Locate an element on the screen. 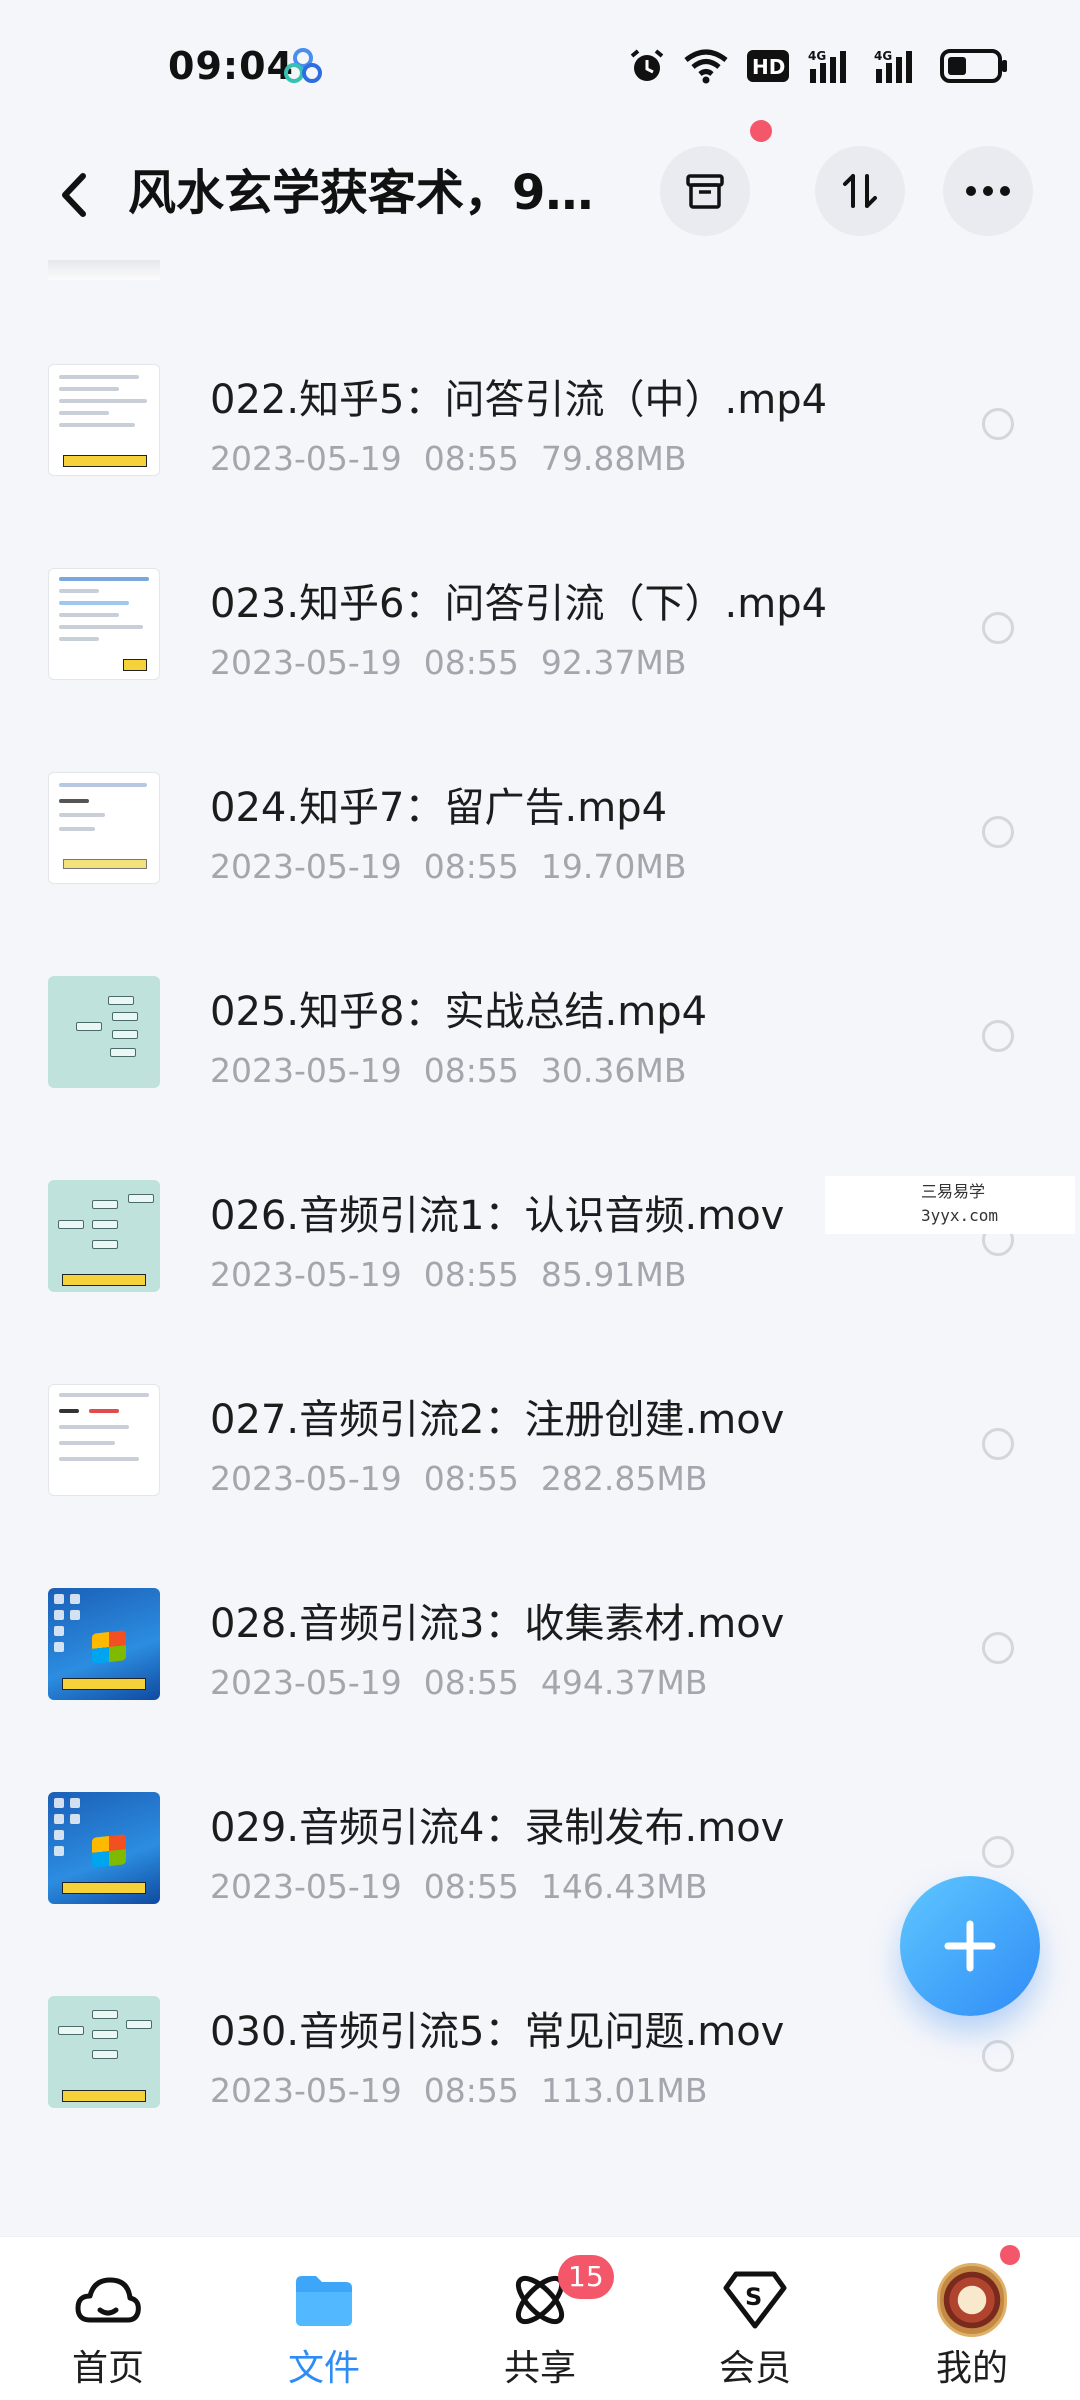 The width and height of the screenshot is (1080, 2400). add-button is located at coordinates (970, 1946).